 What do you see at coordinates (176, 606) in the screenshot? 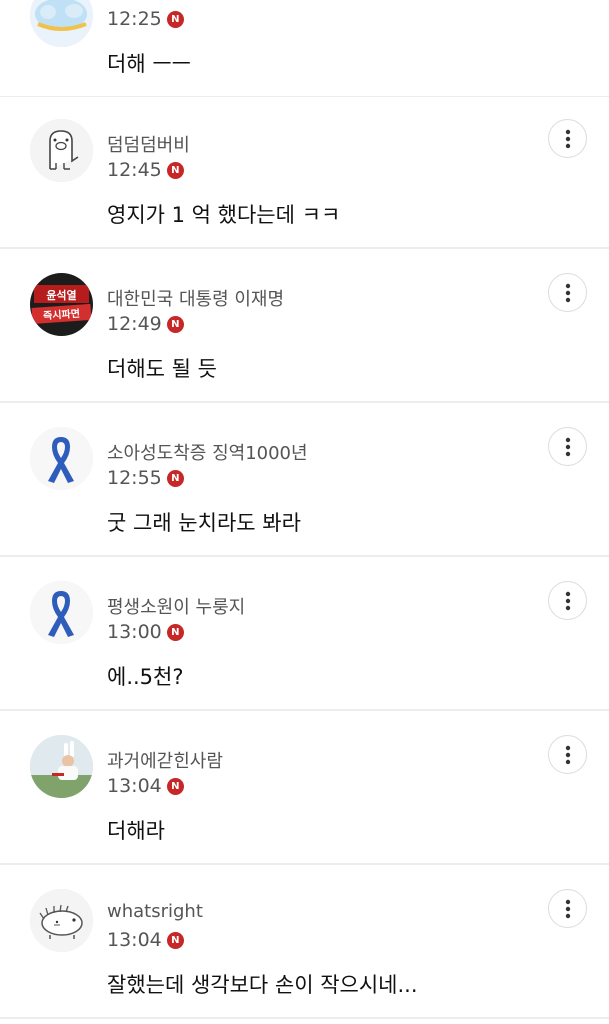
I see `comment-author: 평생소원이 누룽지` at bounding box center [176, 606].